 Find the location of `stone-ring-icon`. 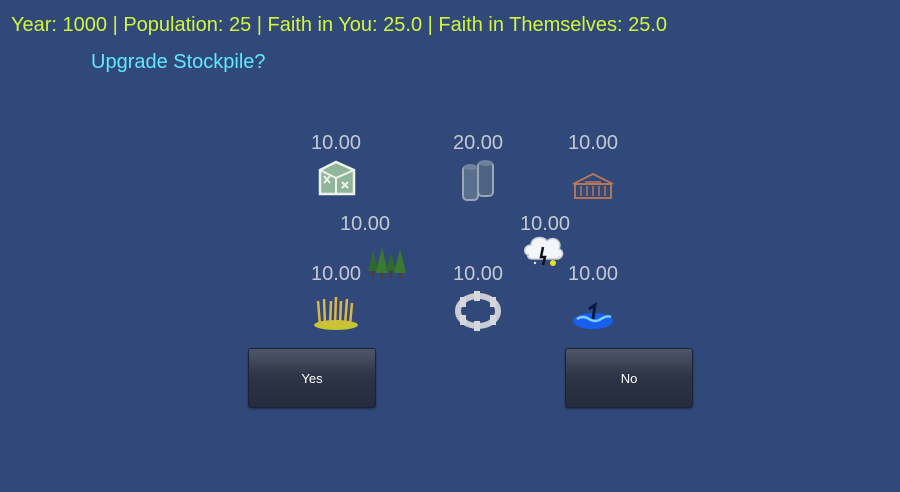

stone-ring-icon is located at coordinates (478, 311).